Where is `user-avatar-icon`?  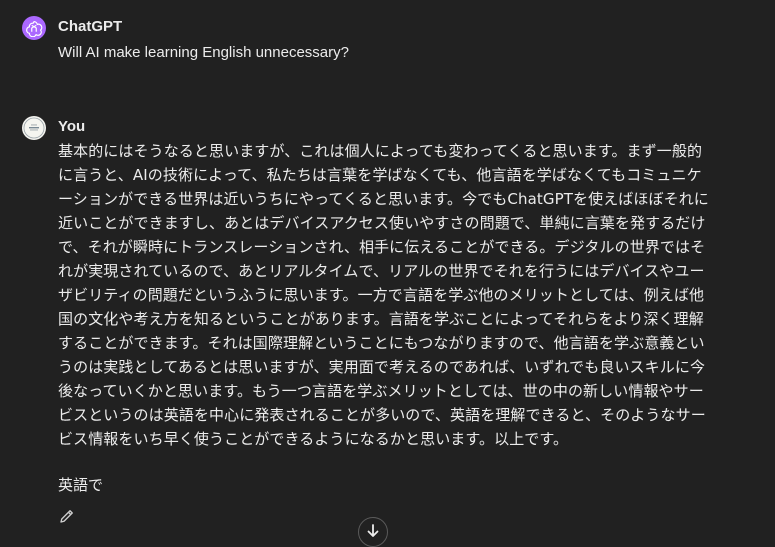
user-avatar-icon is located at coordinates (34, 128).